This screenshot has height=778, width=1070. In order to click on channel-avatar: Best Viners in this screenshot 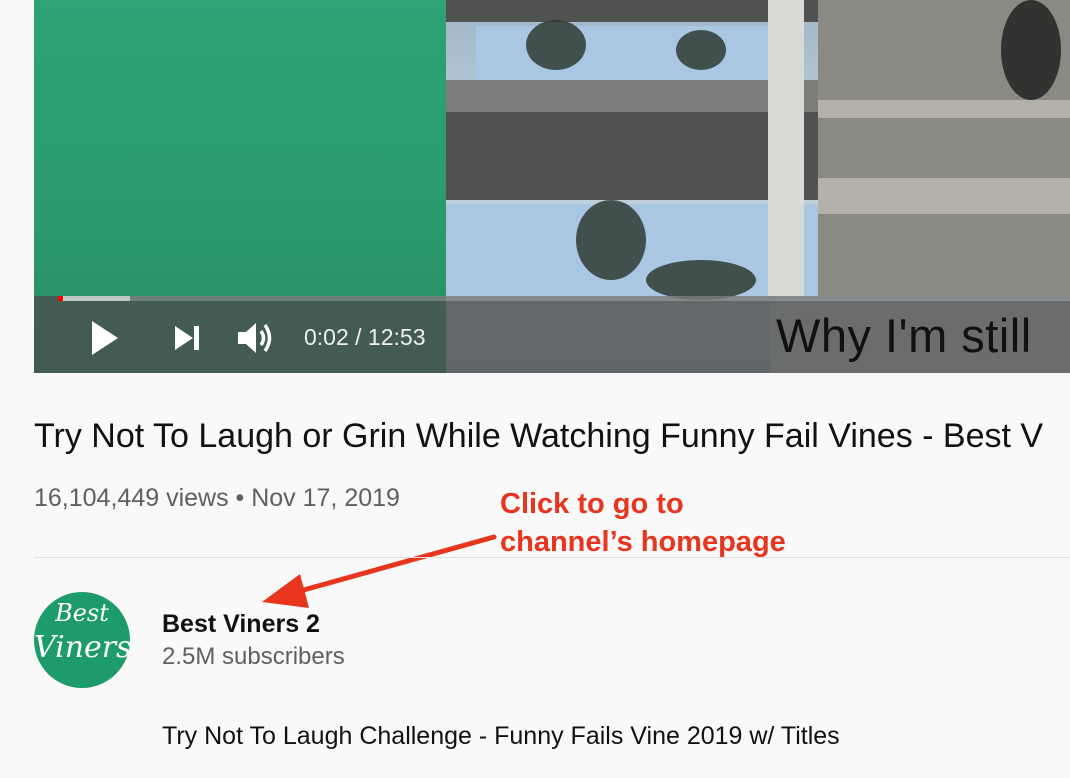, I will do `click(82, 640)`.